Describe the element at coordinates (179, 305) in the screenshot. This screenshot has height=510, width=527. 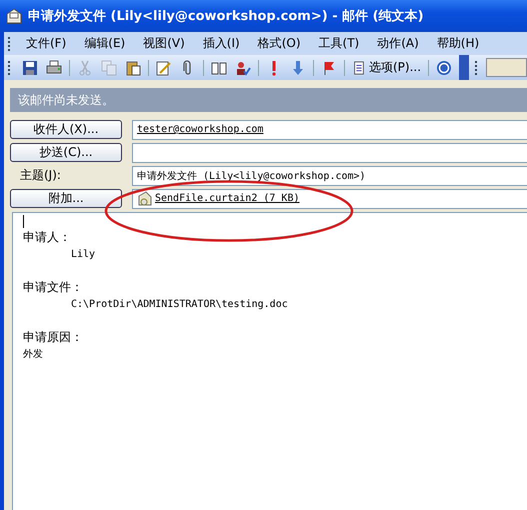
I see `body-text: C:\ProtDir\ADMINISTRATOR\testing.doc` at that location.